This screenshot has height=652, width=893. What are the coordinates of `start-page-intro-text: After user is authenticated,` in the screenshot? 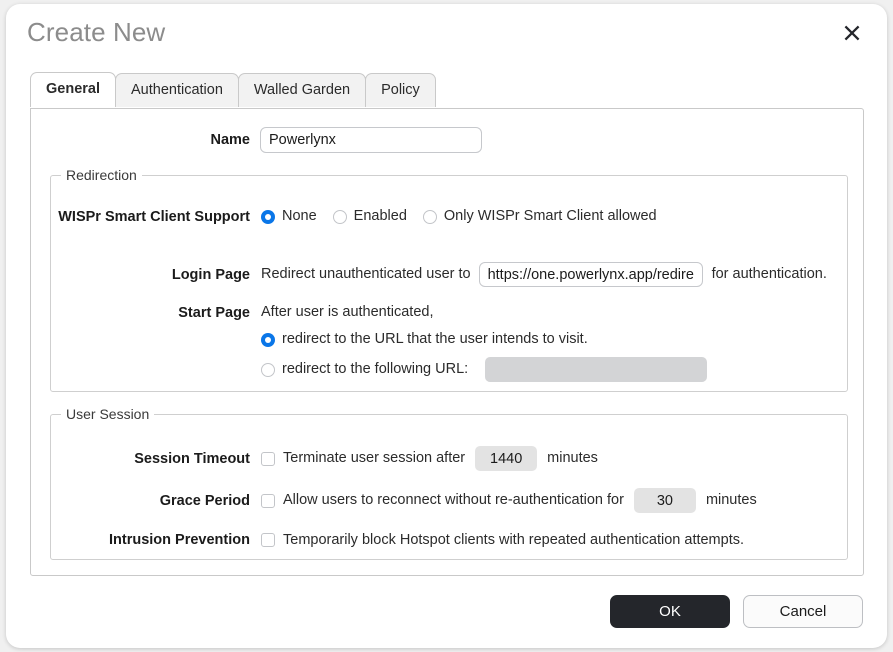 It's located at (347, 312).